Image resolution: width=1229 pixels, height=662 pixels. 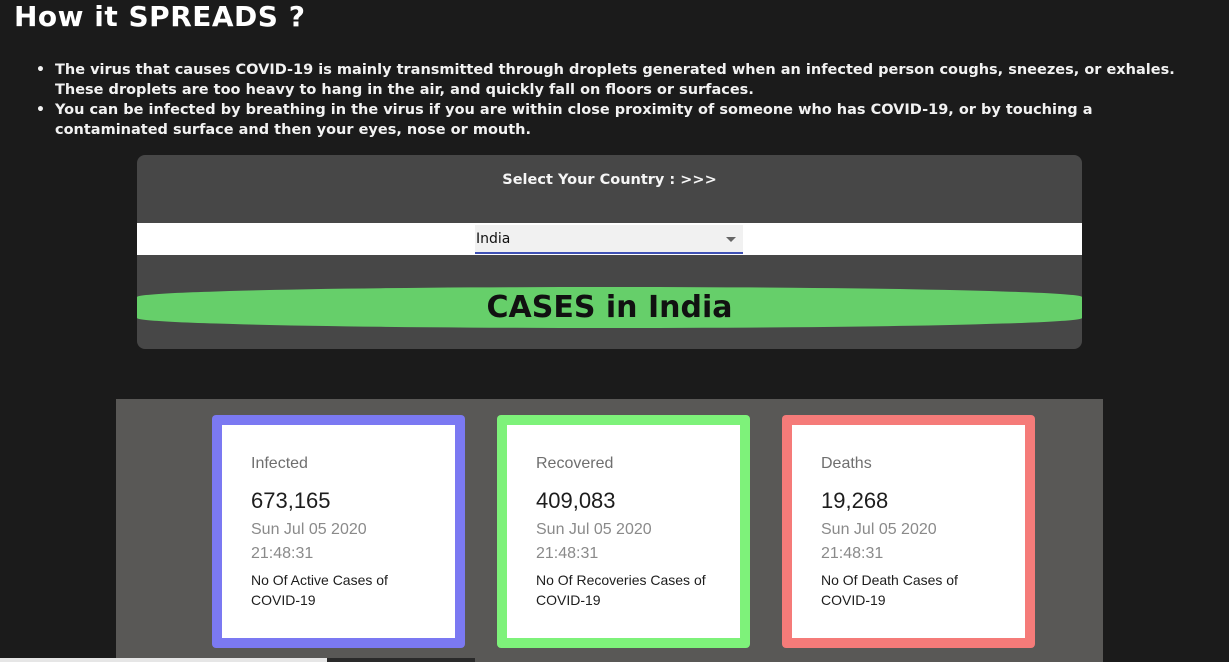 I want to click on country-select: India, so click(x=609, y=239).